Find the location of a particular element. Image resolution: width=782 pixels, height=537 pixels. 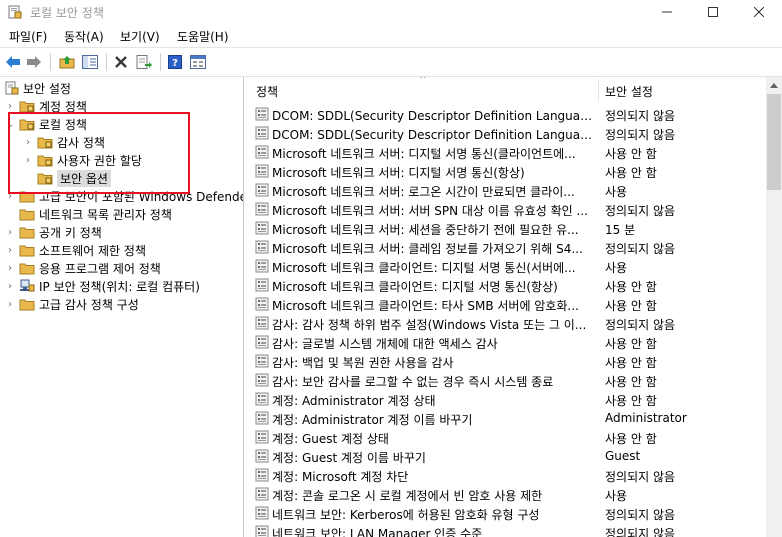

help-button: ? is located at coordinates (175, 62).